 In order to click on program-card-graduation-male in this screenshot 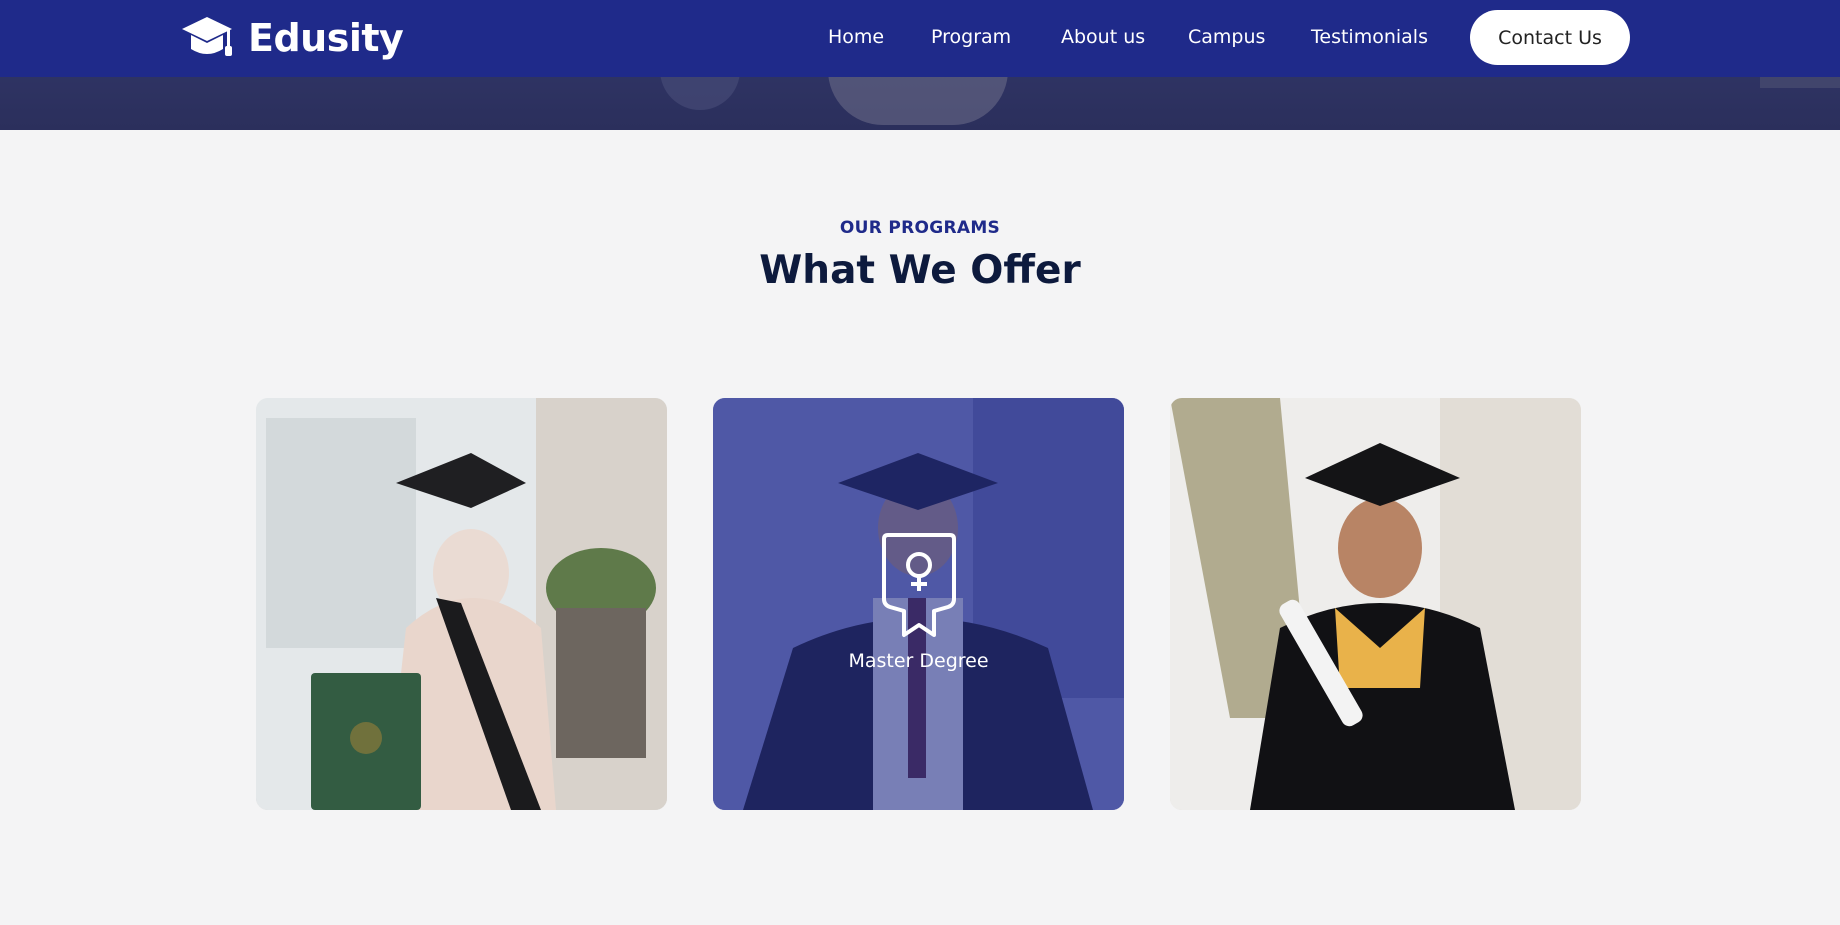, I will do `click(1375, 604)`.